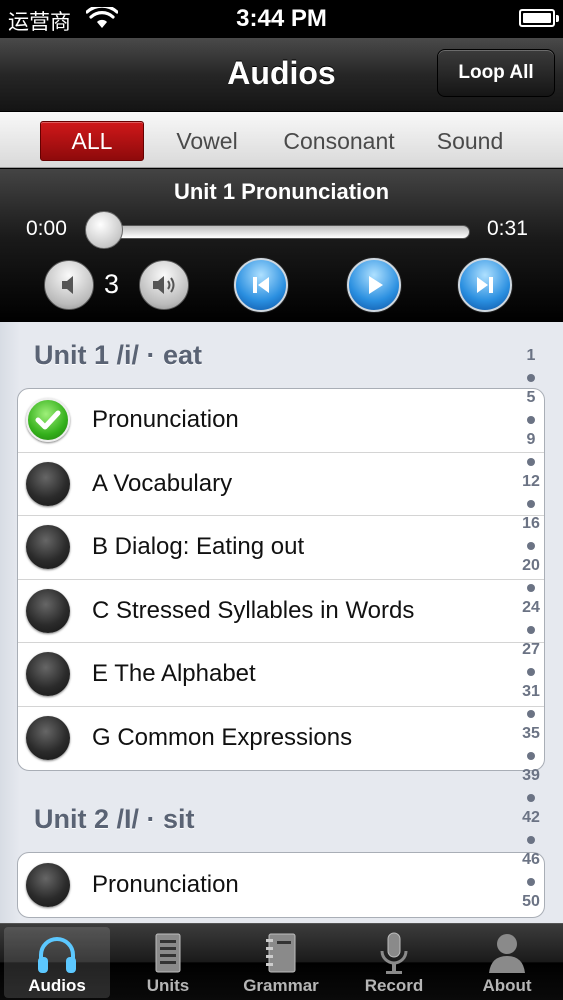  I want to click on index-number: 27, so click(531, 650).